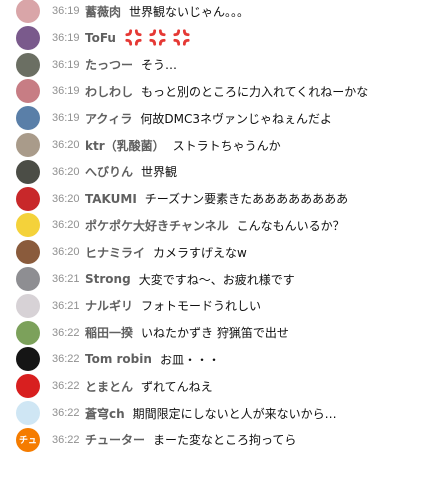 The image size is (432, 481). I want to click on emoji-group, so click(157, 37).